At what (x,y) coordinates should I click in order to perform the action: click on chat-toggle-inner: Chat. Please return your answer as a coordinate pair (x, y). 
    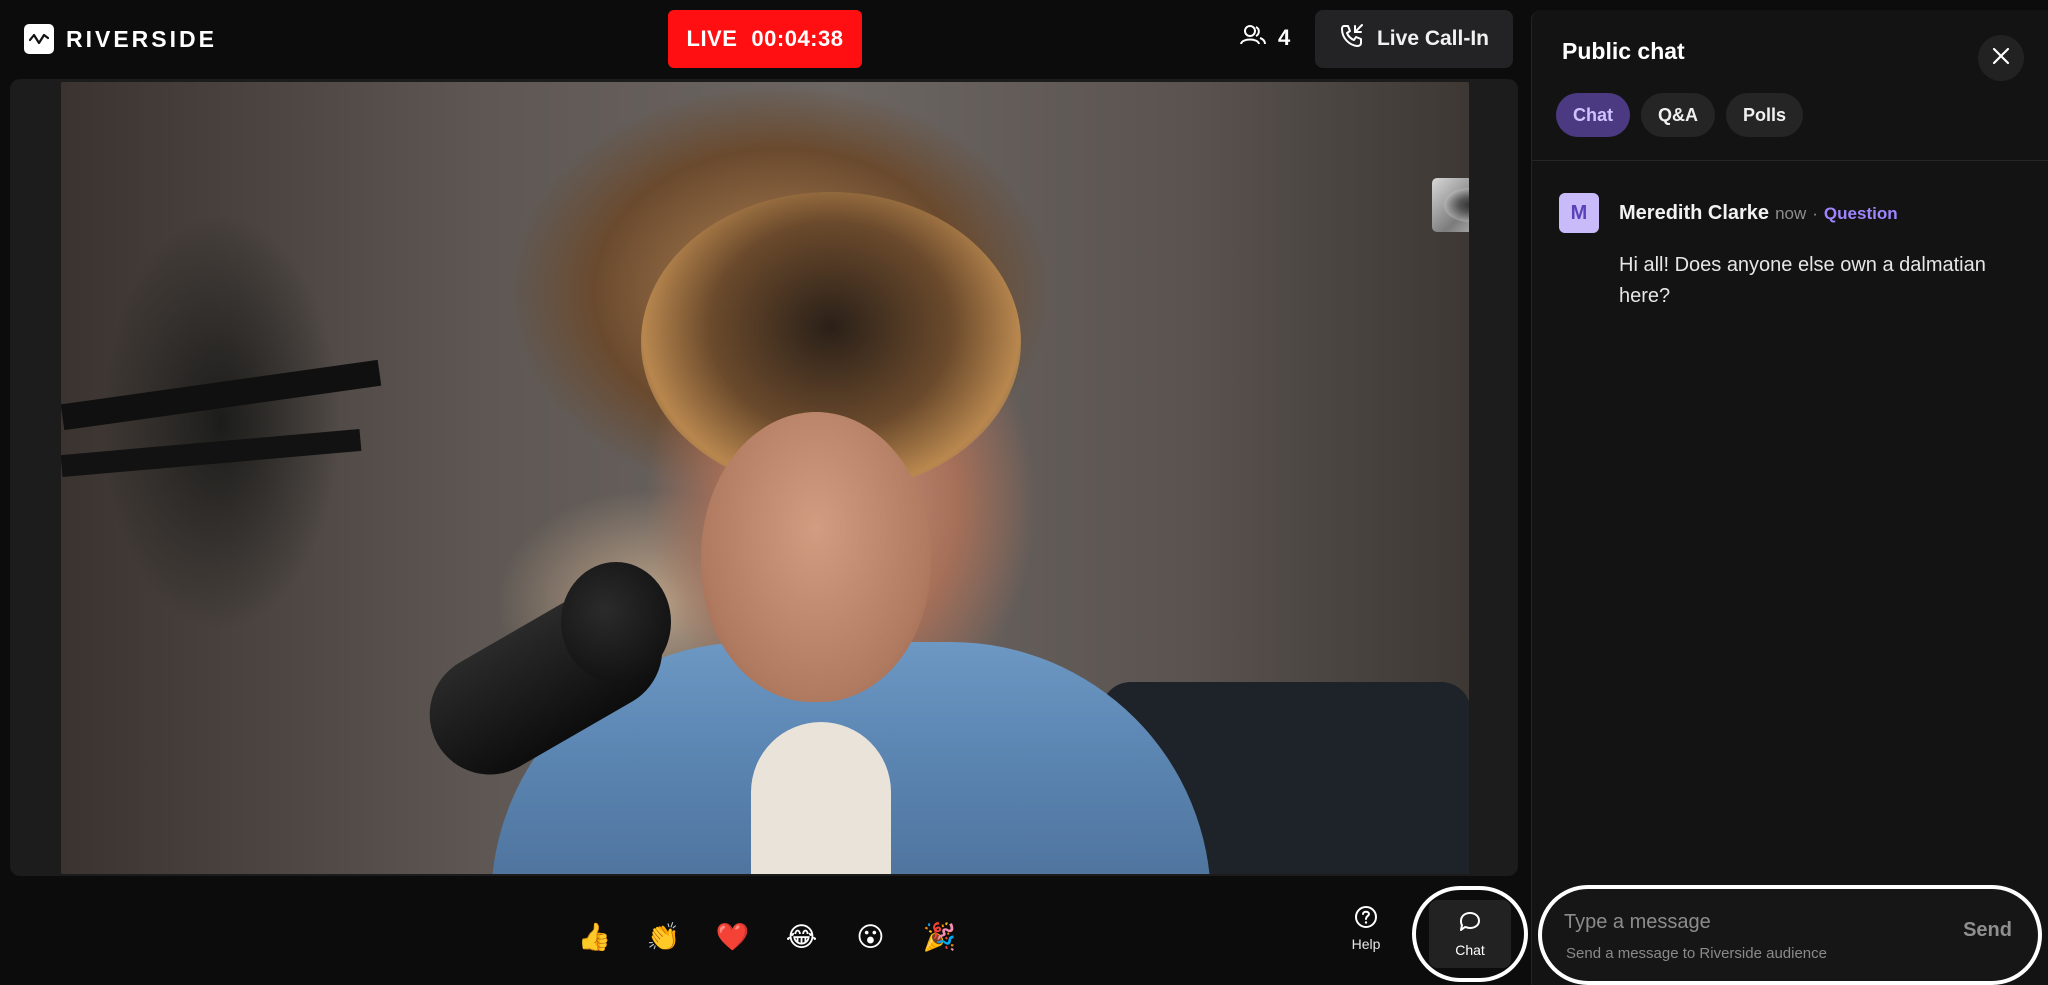
    Looking at the image, I should click on (1470, 934).